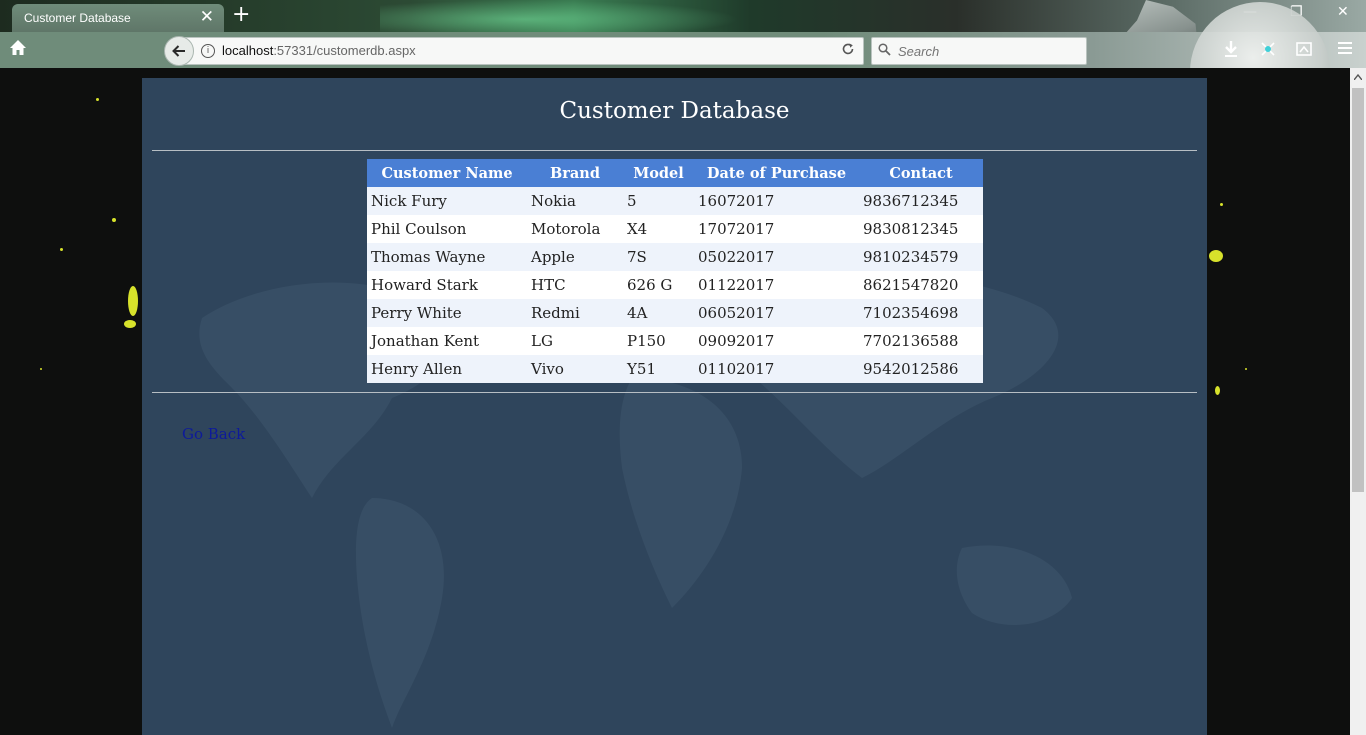 The width and height of the screenshot is (1366, 735). Describe the element at coordinates (447, 257) in the screenshot. I see `cell-customer-name: Thomas Wayne` at that location.